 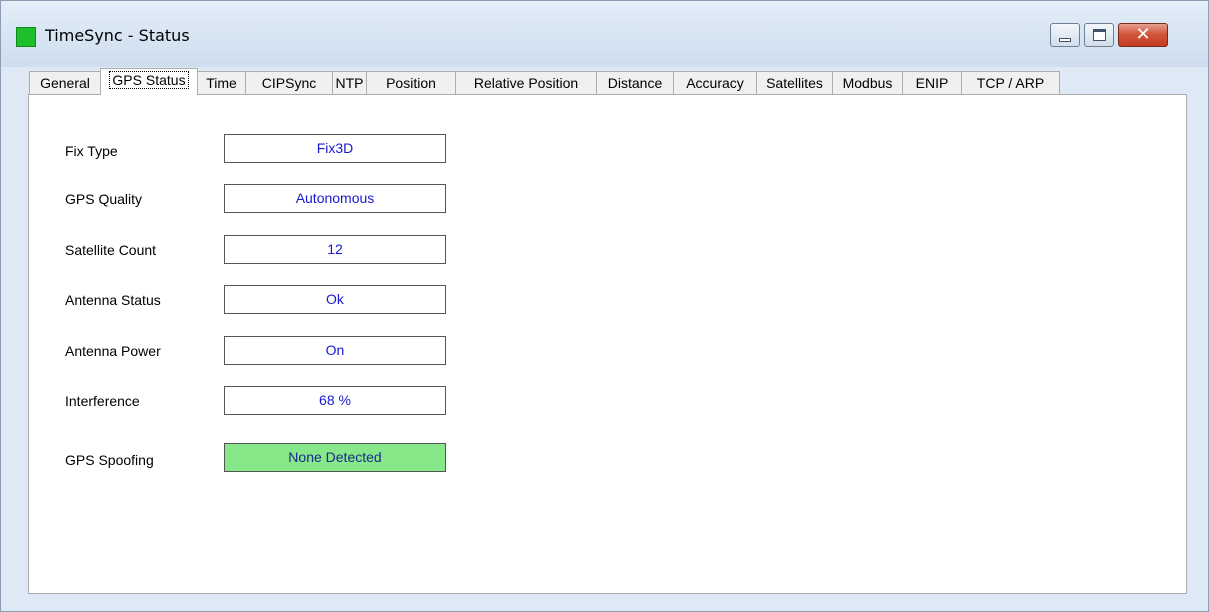 What do you see at coordinates (1065, 40) in the screenshot?
I see `minimize-icon` at bounding box center [1065, 40].